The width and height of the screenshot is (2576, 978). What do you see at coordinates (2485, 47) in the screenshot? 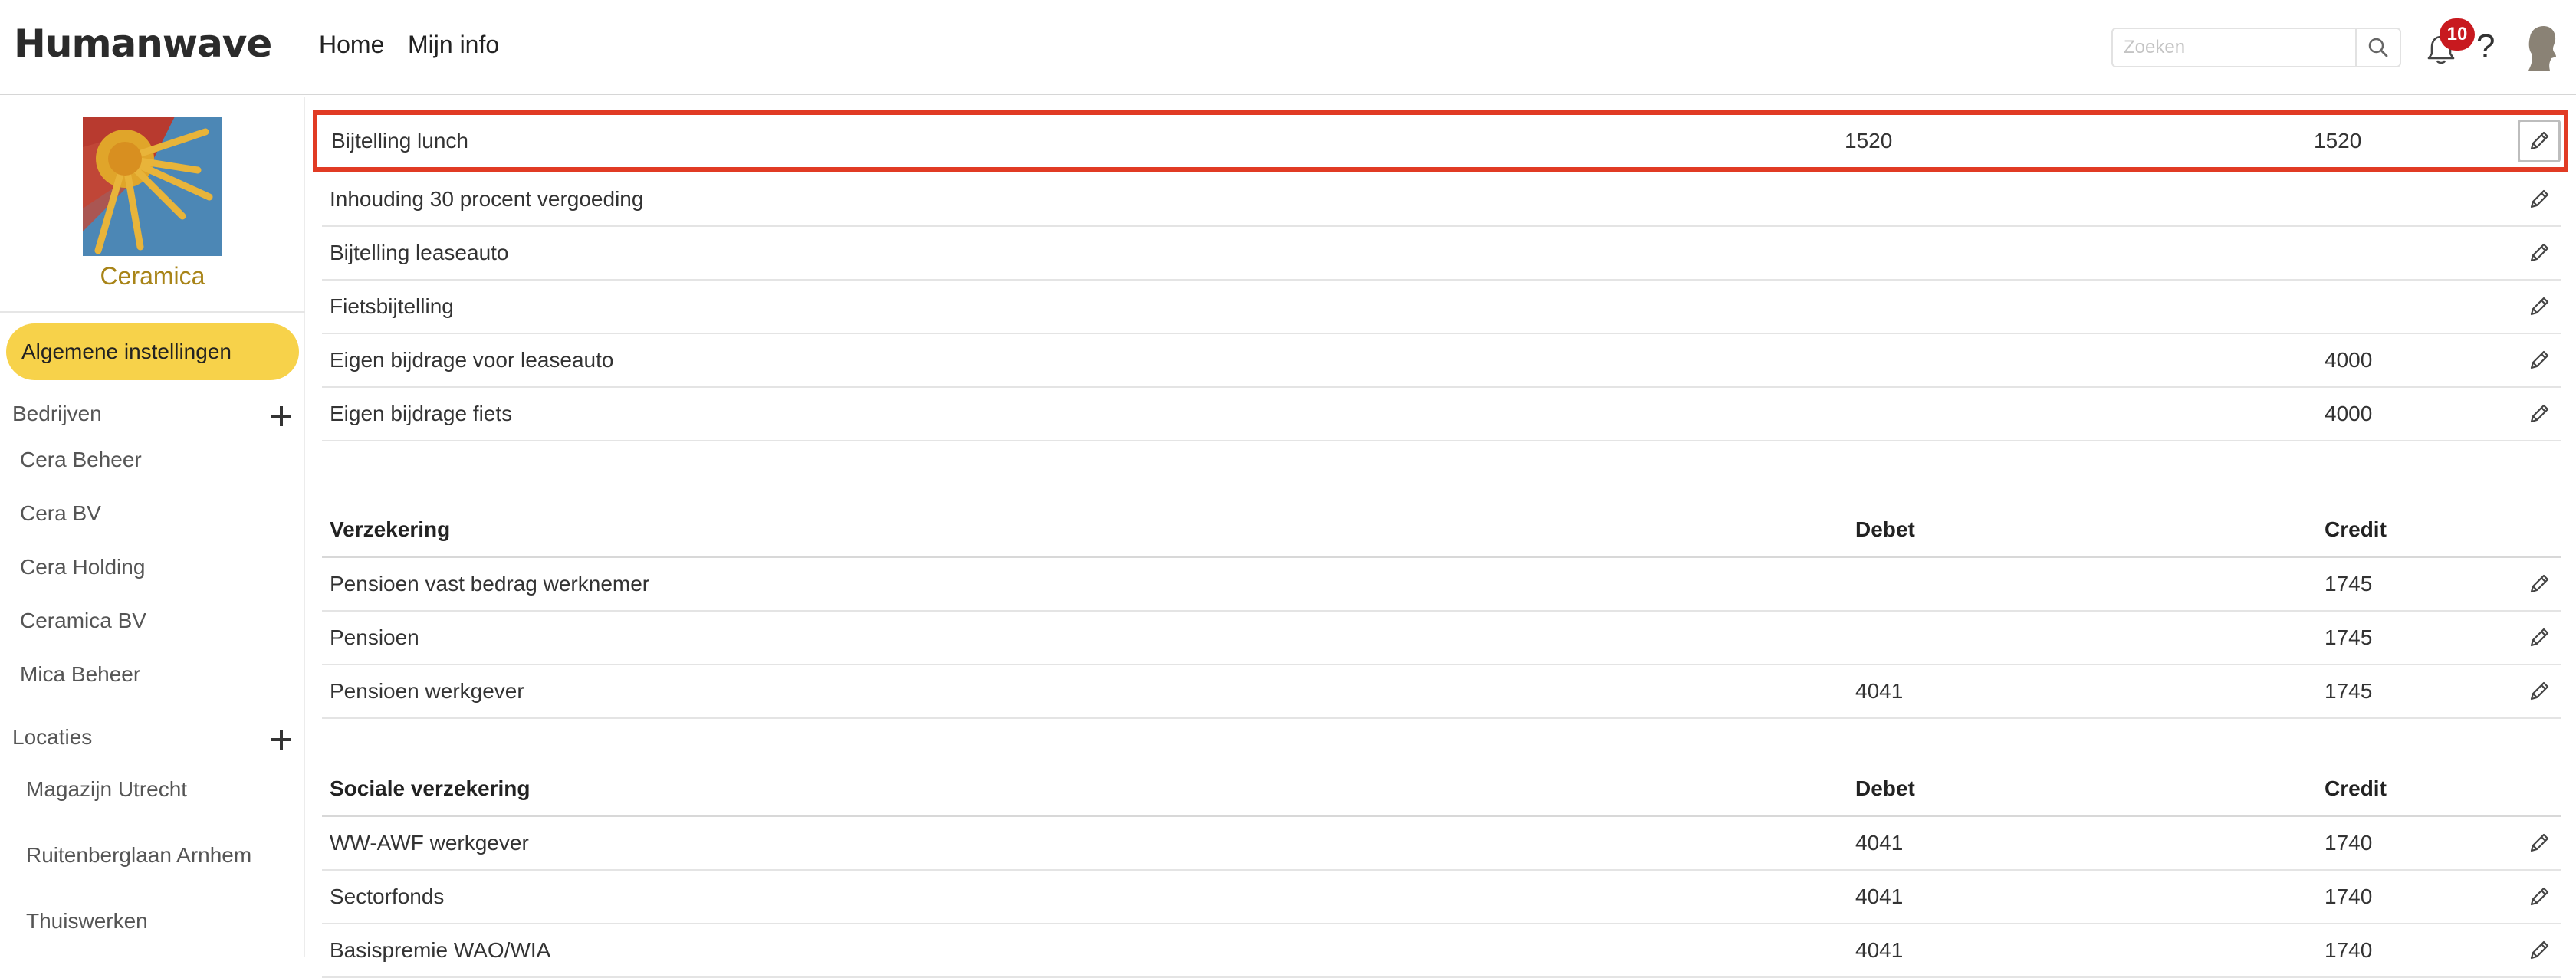
I see `help-icon: ?` at bounding box center [2485, 47].